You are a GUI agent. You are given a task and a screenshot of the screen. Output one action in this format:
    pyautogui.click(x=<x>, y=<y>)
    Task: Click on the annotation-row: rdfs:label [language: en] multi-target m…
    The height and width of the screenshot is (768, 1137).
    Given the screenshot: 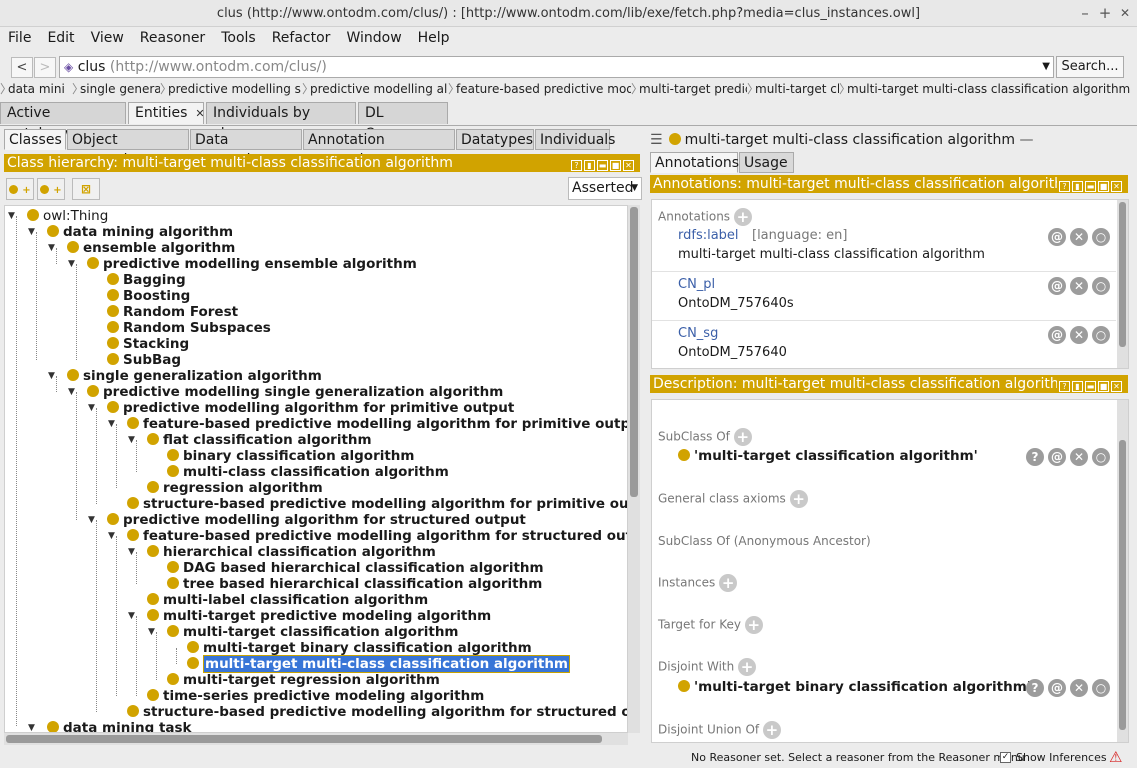 What is the action you would take?
    pyautogui.click(x=884, y=248)
    